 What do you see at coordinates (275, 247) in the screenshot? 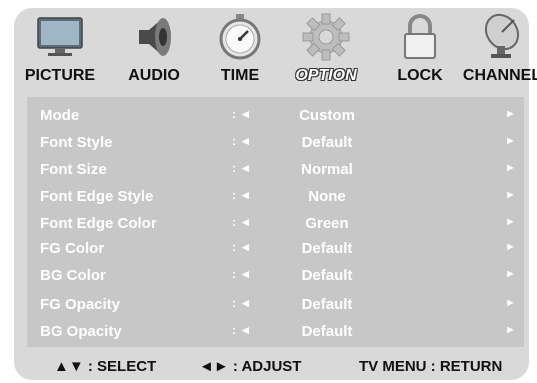
I see `option-row-fg-color: FG Color : ◄ Default ►` at bounding box center [275, 247].